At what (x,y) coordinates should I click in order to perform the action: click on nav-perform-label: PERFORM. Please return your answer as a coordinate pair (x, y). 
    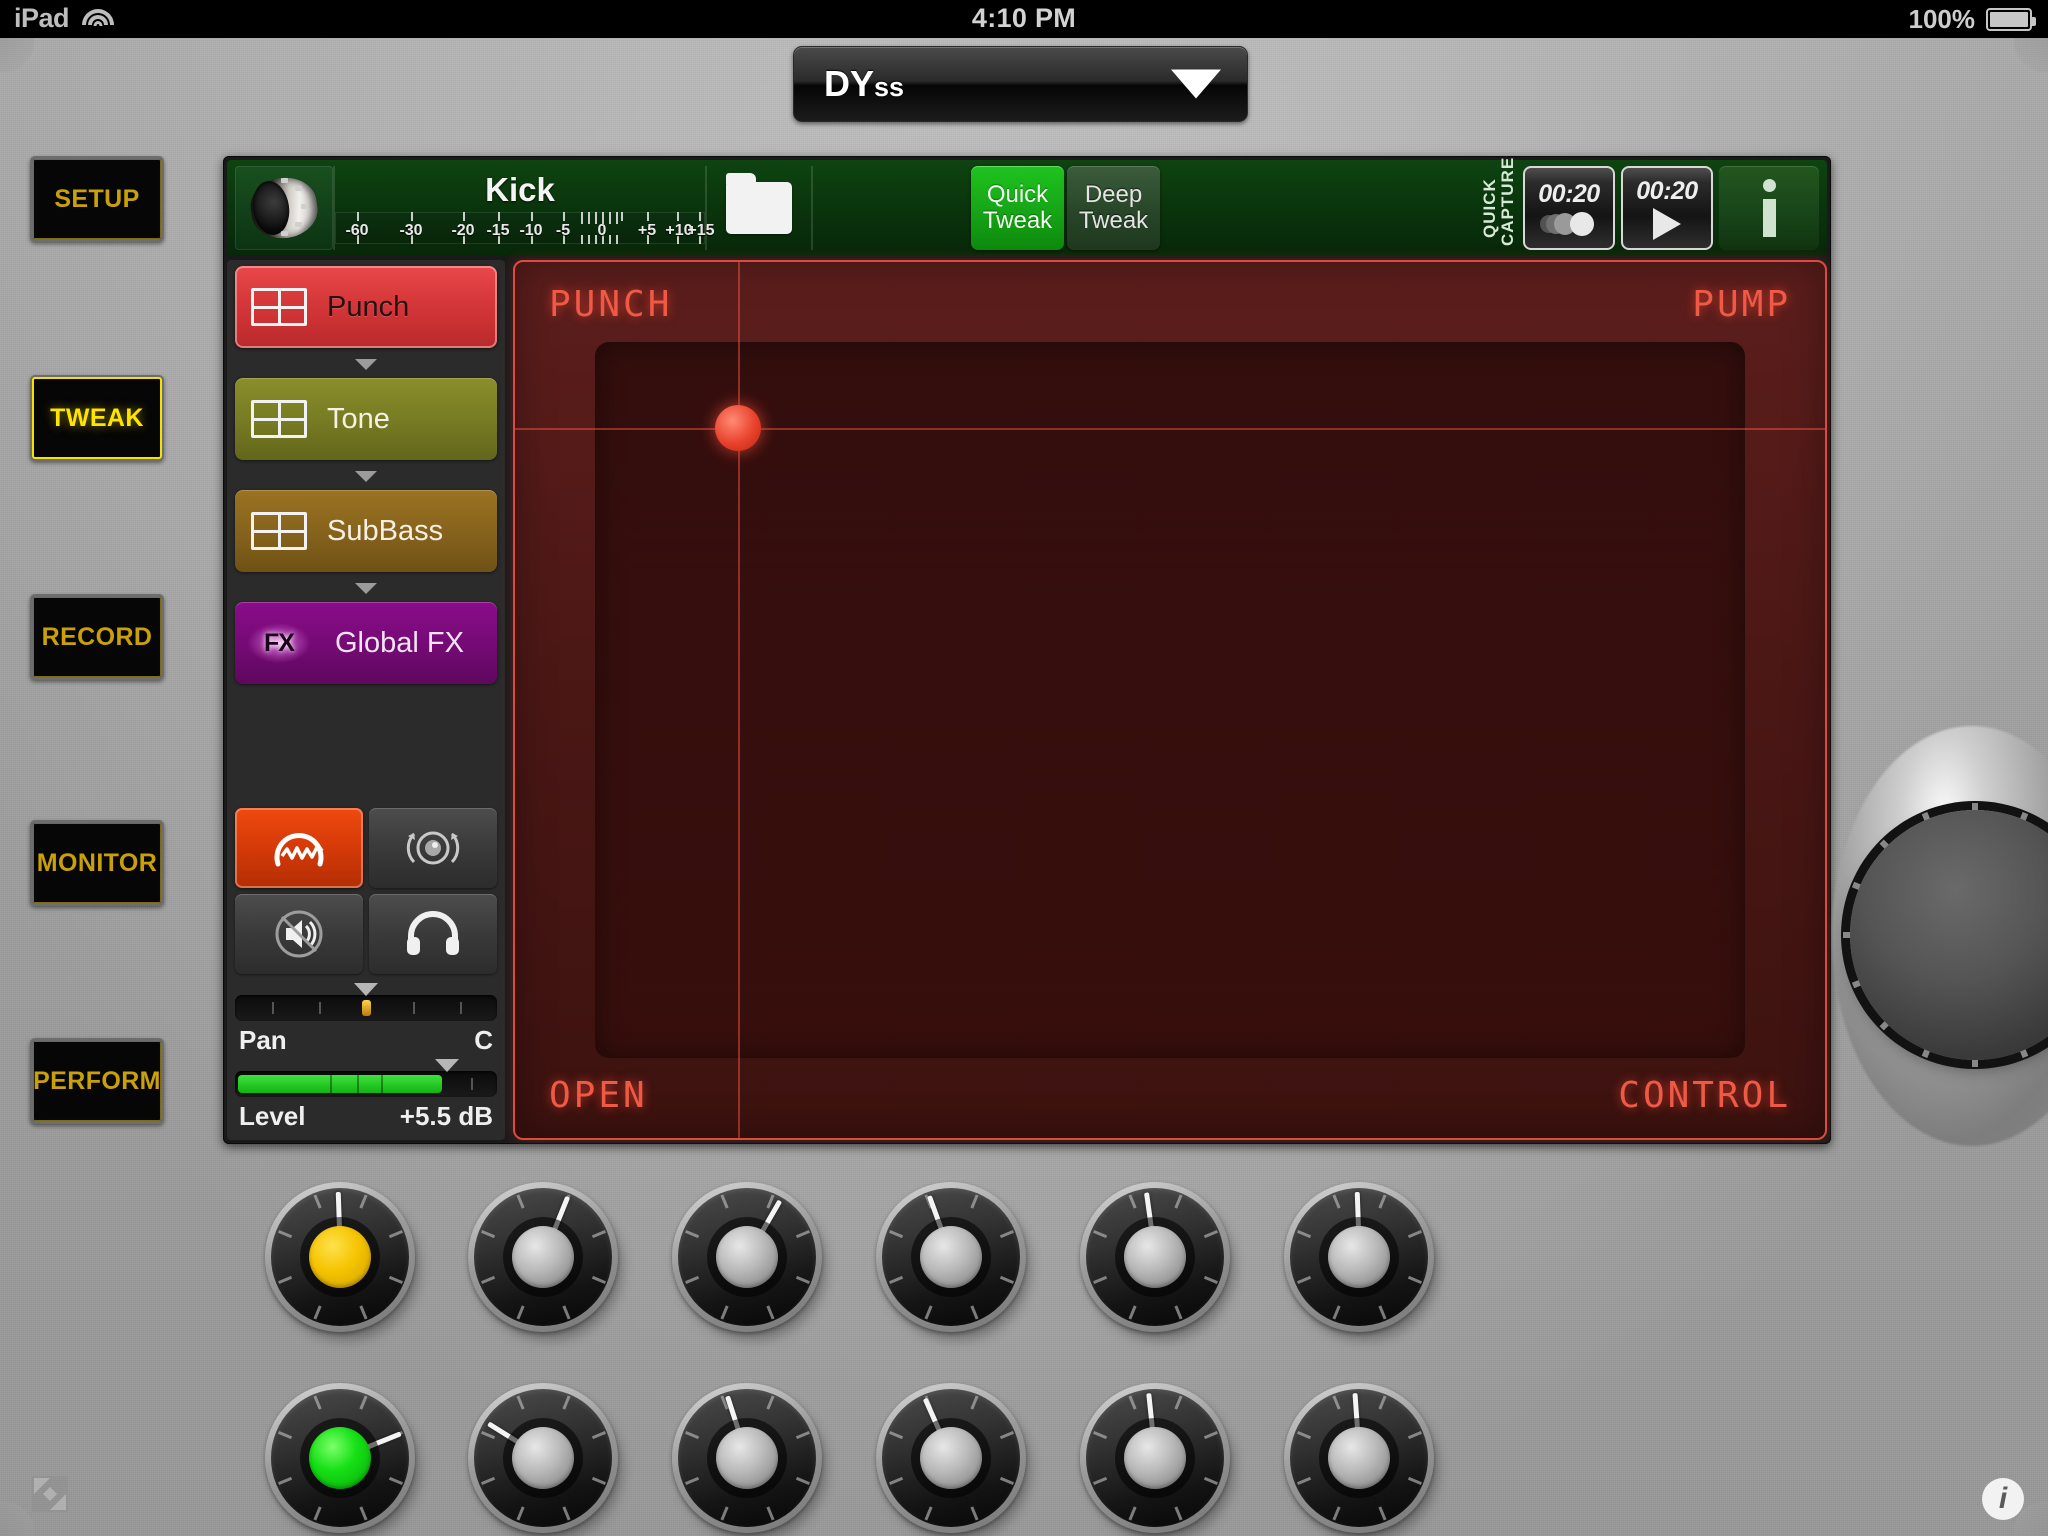
    Looking at the image, I should click on (97, 1080).